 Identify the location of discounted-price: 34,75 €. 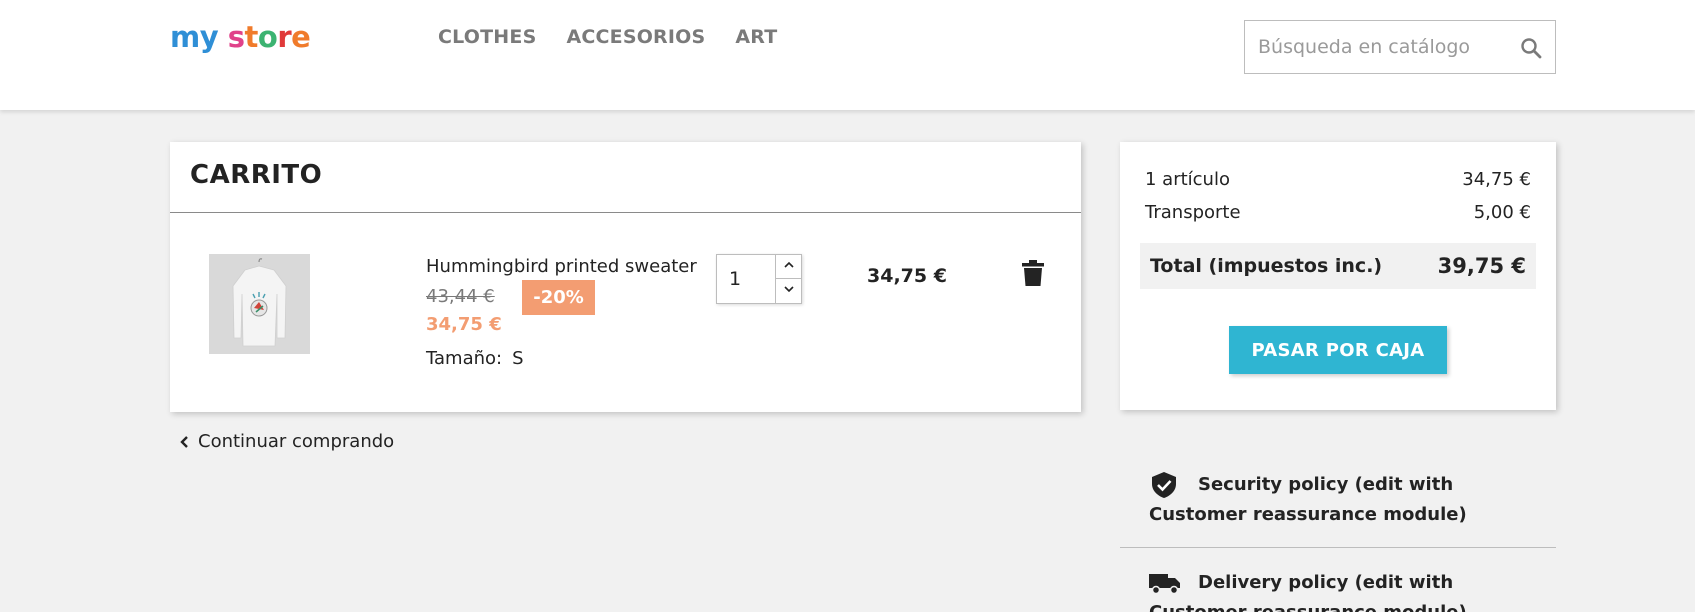
(464, 324).